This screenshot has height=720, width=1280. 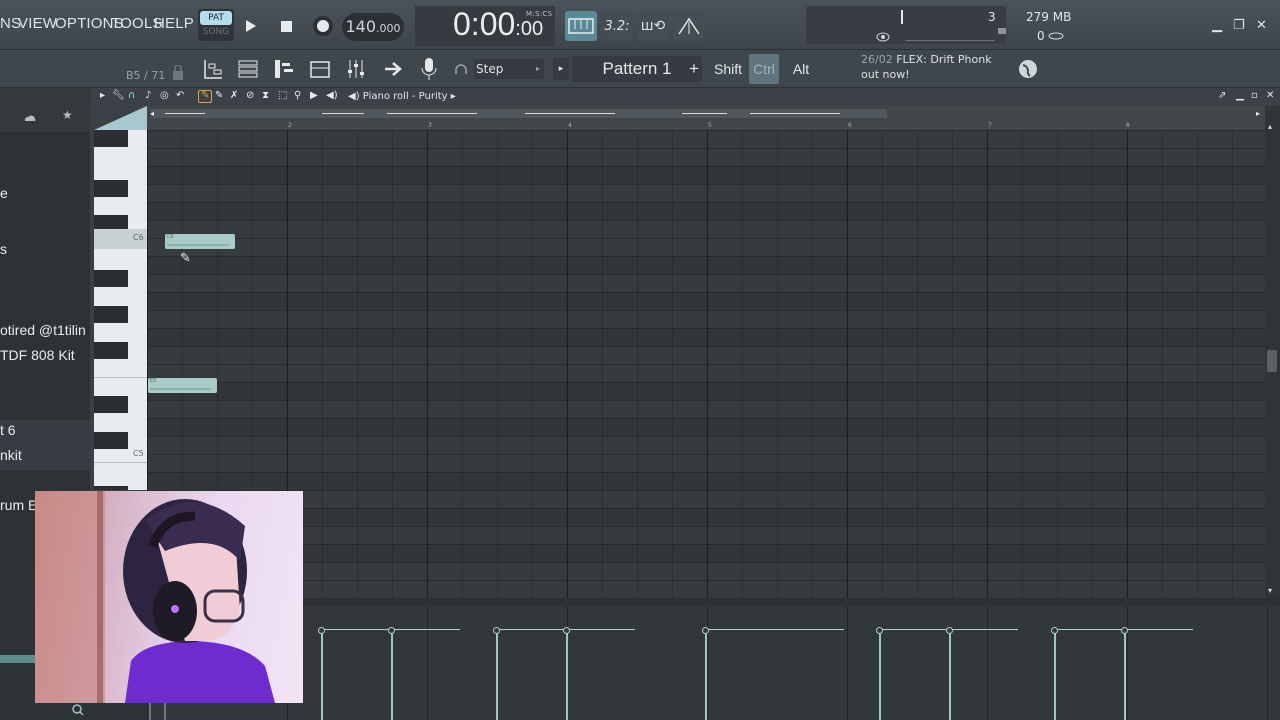 What do you see at coordinates (1217, 25) in the screenshot?
I see `minimize-icon: ▁` at bounding box center [1217, 25].